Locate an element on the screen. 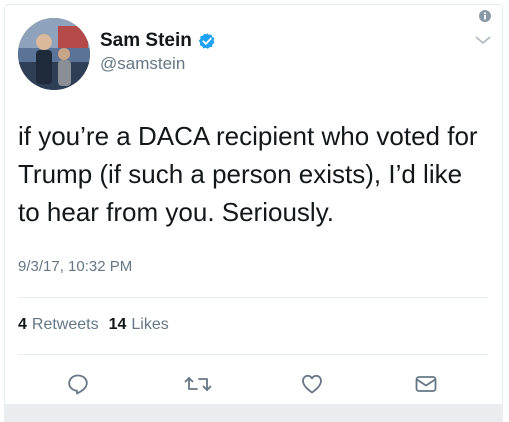 The width and height of the screenshot is (509, 422). avatar is located at coordinates (54, 54).